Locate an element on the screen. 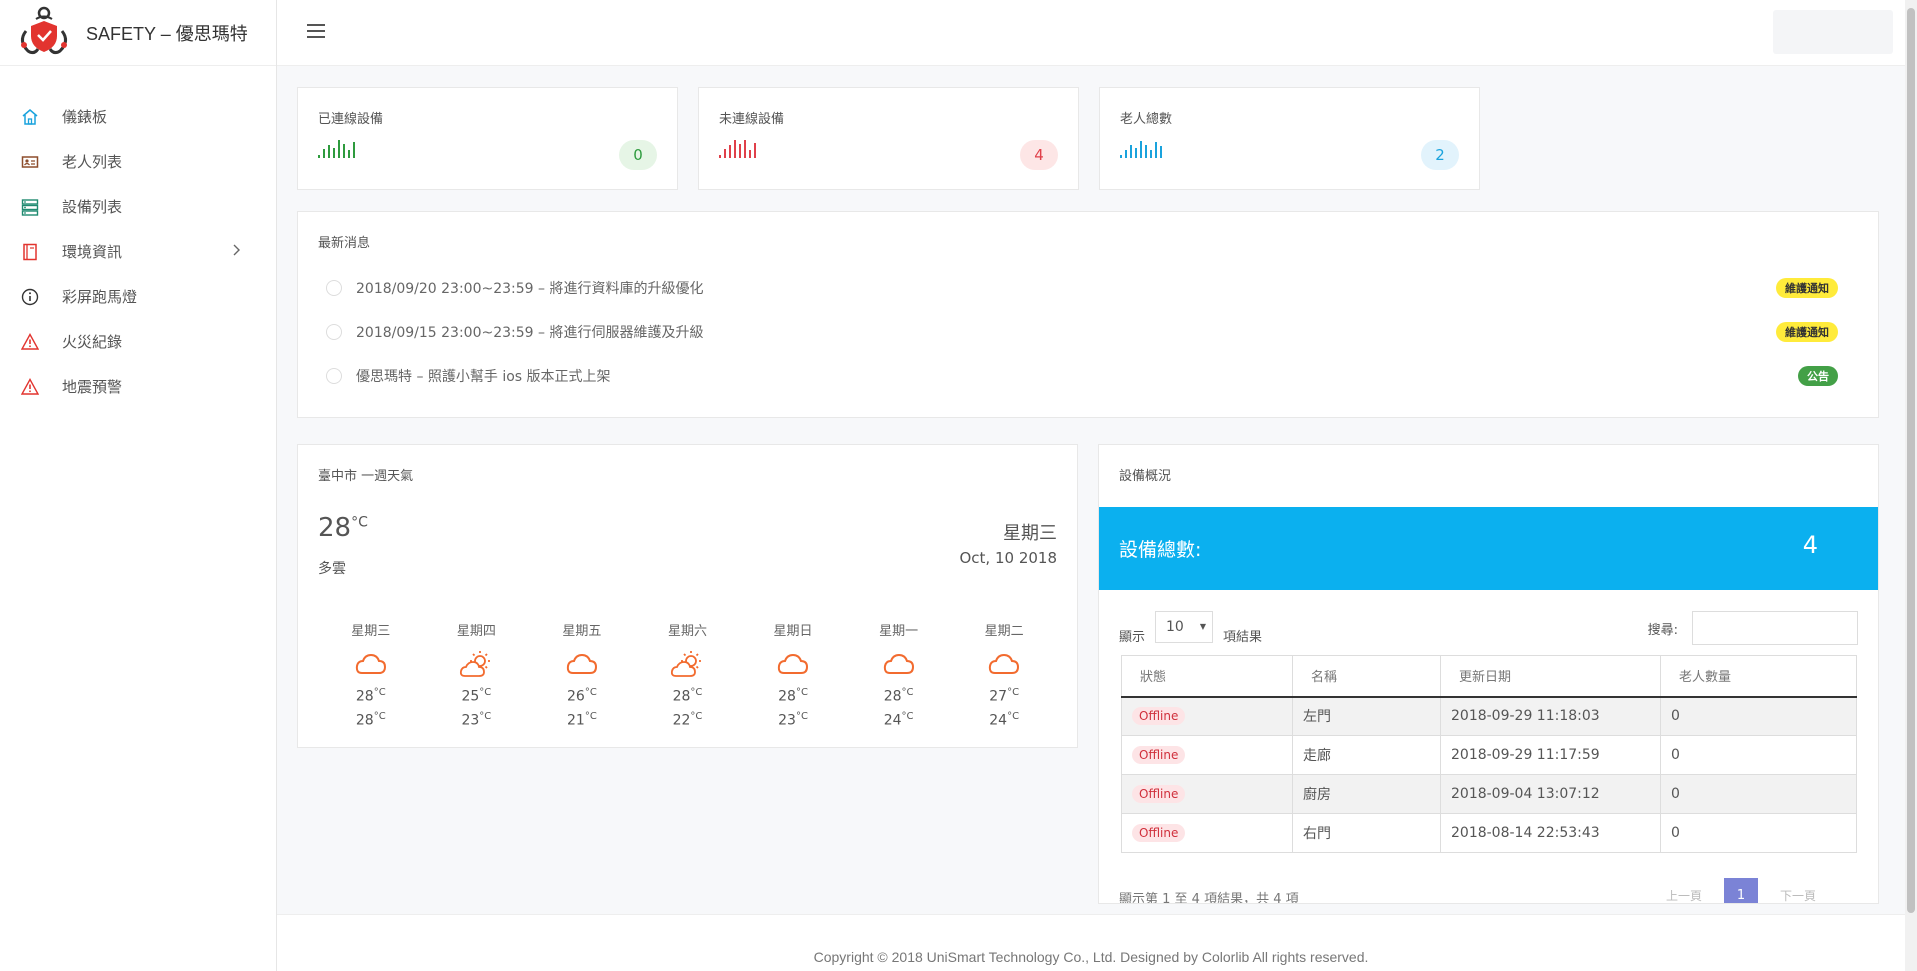 The width and height of the screenshot is (1917, 971). forecast-low: 24°C is located at coordinates (1004, 719).